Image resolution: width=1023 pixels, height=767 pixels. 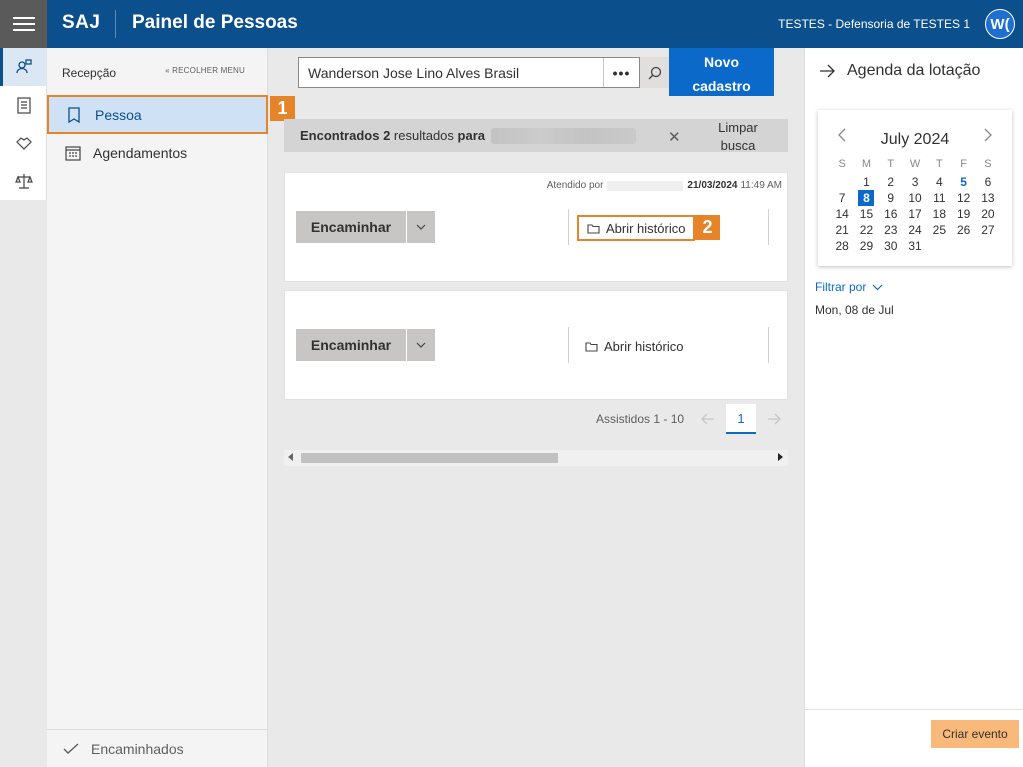 I want to click on calendar-day: 25, so click(x=939, y=230).